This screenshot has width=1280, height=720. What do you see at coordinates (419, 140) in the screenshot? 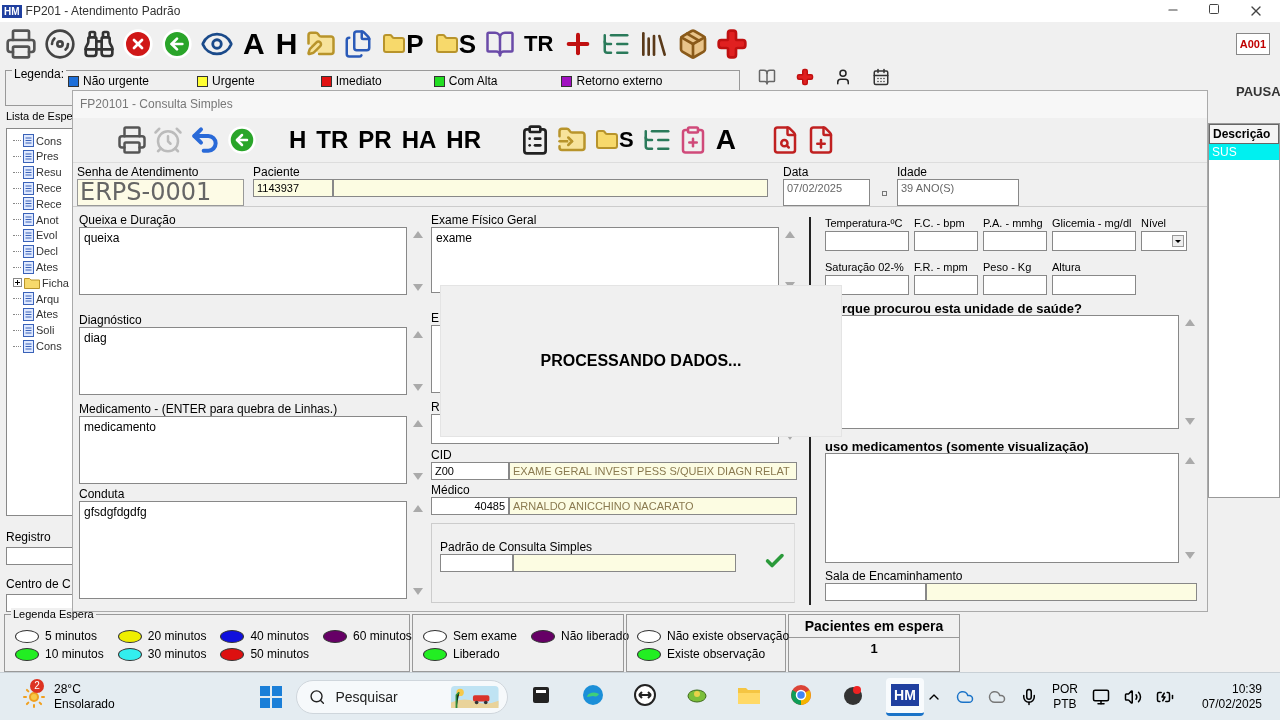
I see `toolbar-button: HA` at bounding box center [419, 140].